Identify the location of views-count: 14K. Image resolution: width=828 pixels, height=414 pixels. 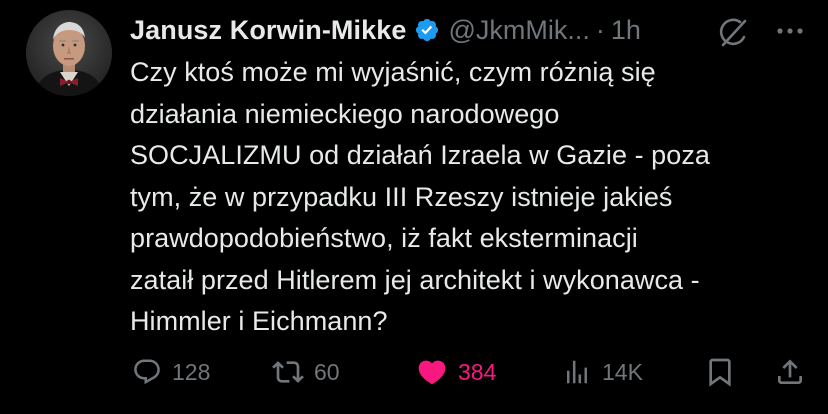
(622, 371).